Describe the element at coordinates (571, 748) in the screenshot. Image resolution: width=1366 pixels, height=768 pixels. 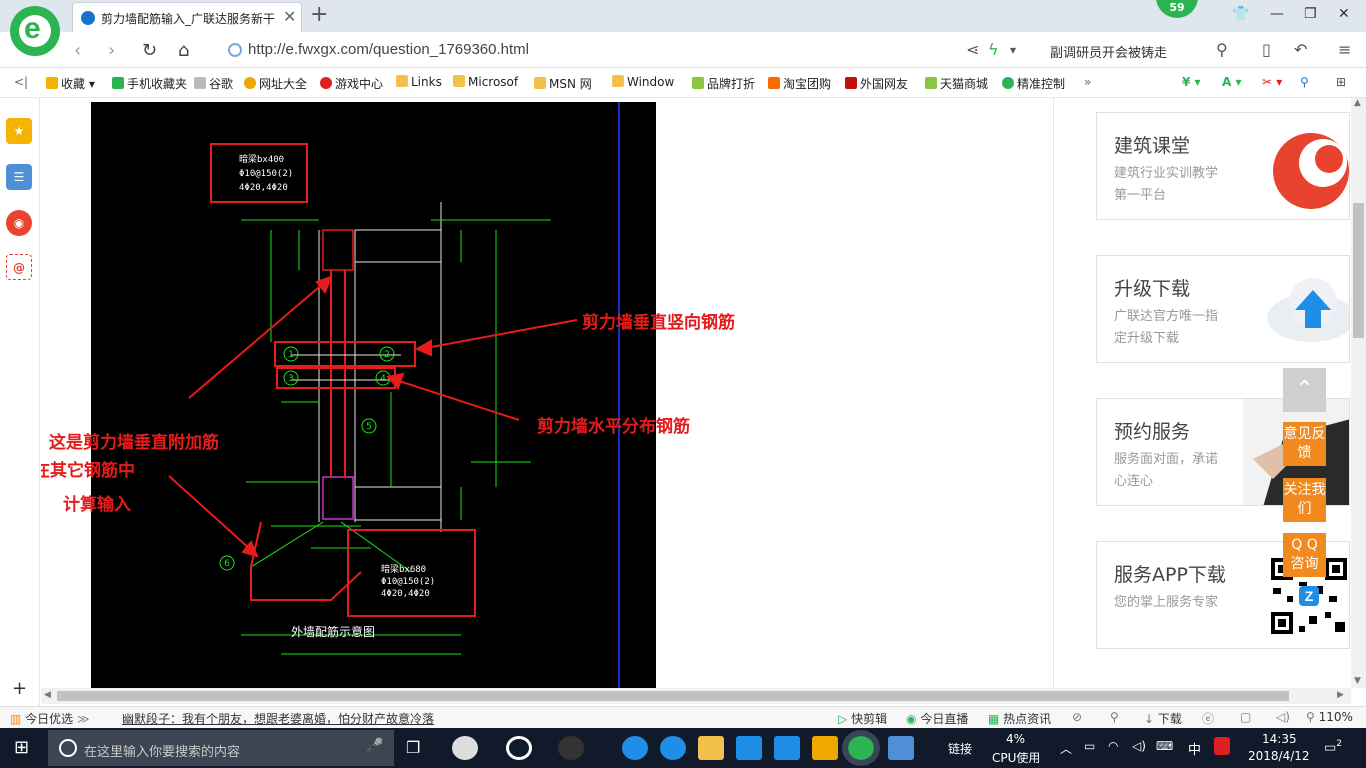
I see `satellite-app-icon` at that location.